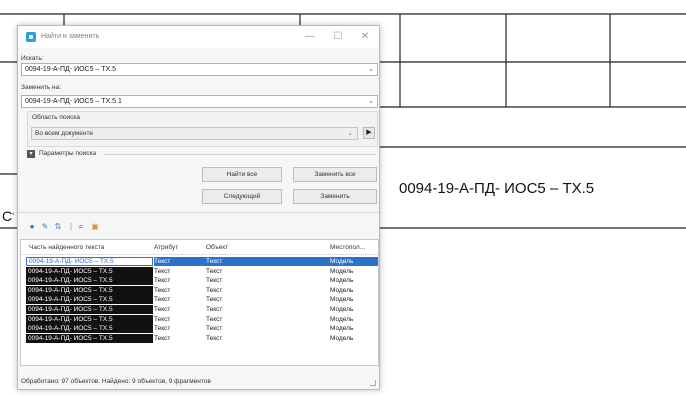 The height and width of the screenshot is (397, 686). I want to click on find-all-button: Найти все, so click(242, 174).